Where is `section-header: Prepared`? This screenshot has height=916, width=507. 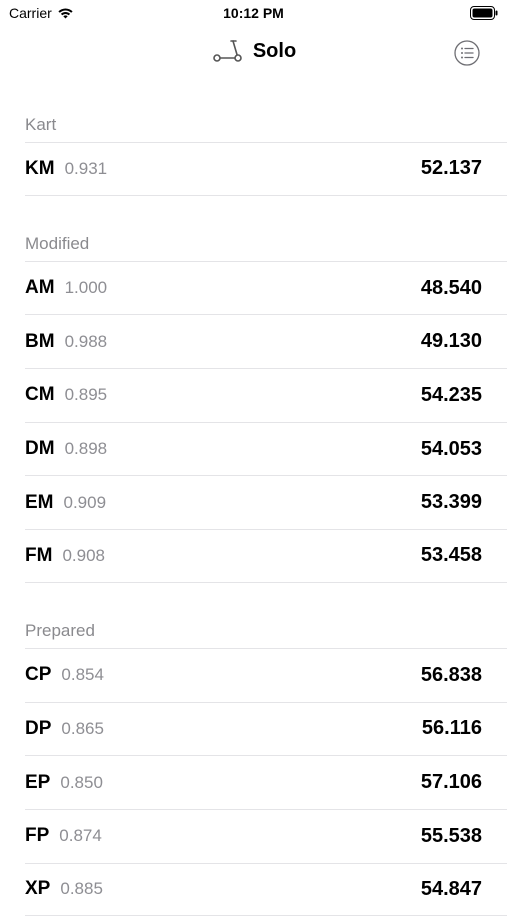
section-header: Prepared is located at coordinates (60, 630).